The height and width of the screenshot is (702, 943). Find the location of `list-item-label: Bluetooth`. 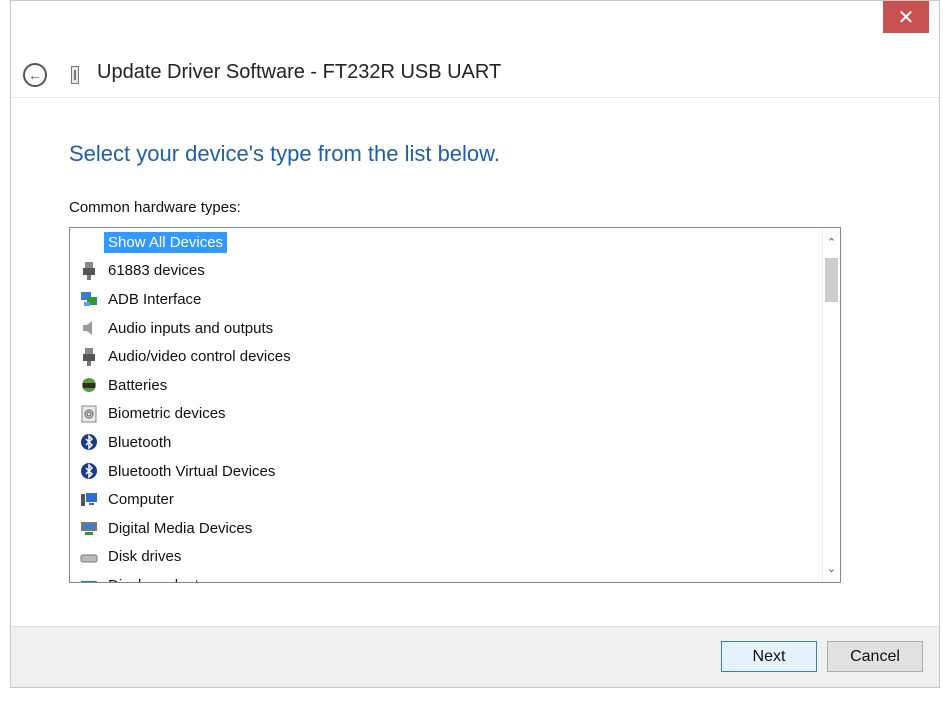

list-item-label: Bluetooth is located at coordinates (140, 442).